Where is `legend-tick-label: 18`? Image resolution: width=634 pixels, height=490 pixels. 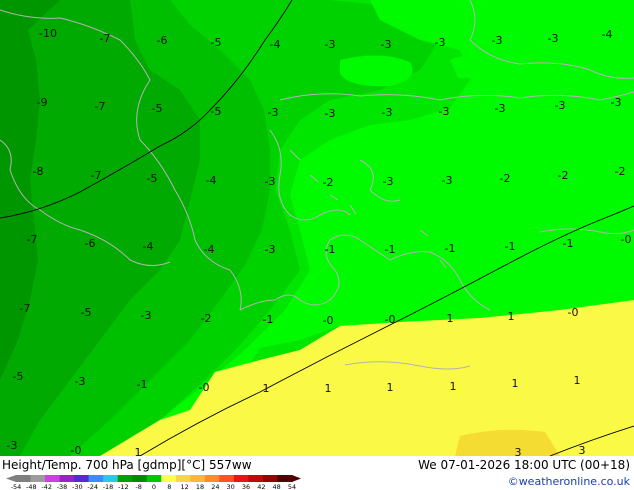
legend-tick-label: 18 is located at coordinates (200, 486).